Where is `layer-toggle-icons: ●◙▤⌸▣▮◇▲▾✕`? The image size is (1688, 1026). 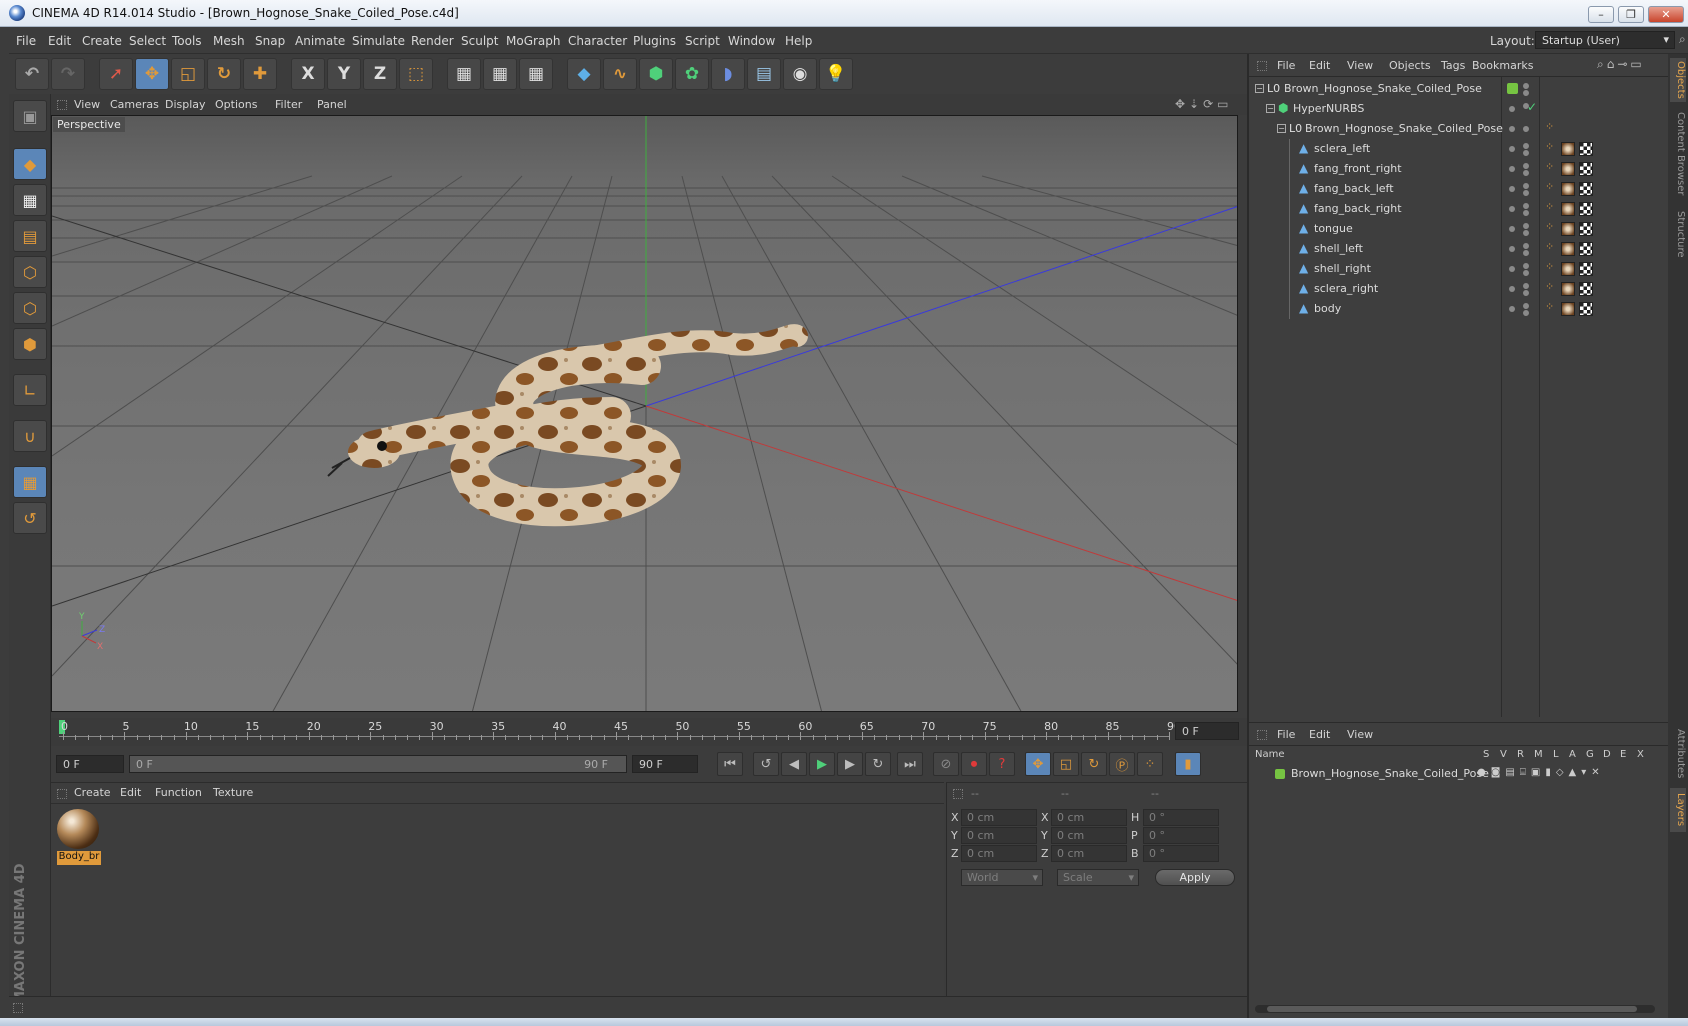 layer-toggle-icons: ●◙▤⌸▣▮◇▲▾✕ is located at coordinates (1541, 772).